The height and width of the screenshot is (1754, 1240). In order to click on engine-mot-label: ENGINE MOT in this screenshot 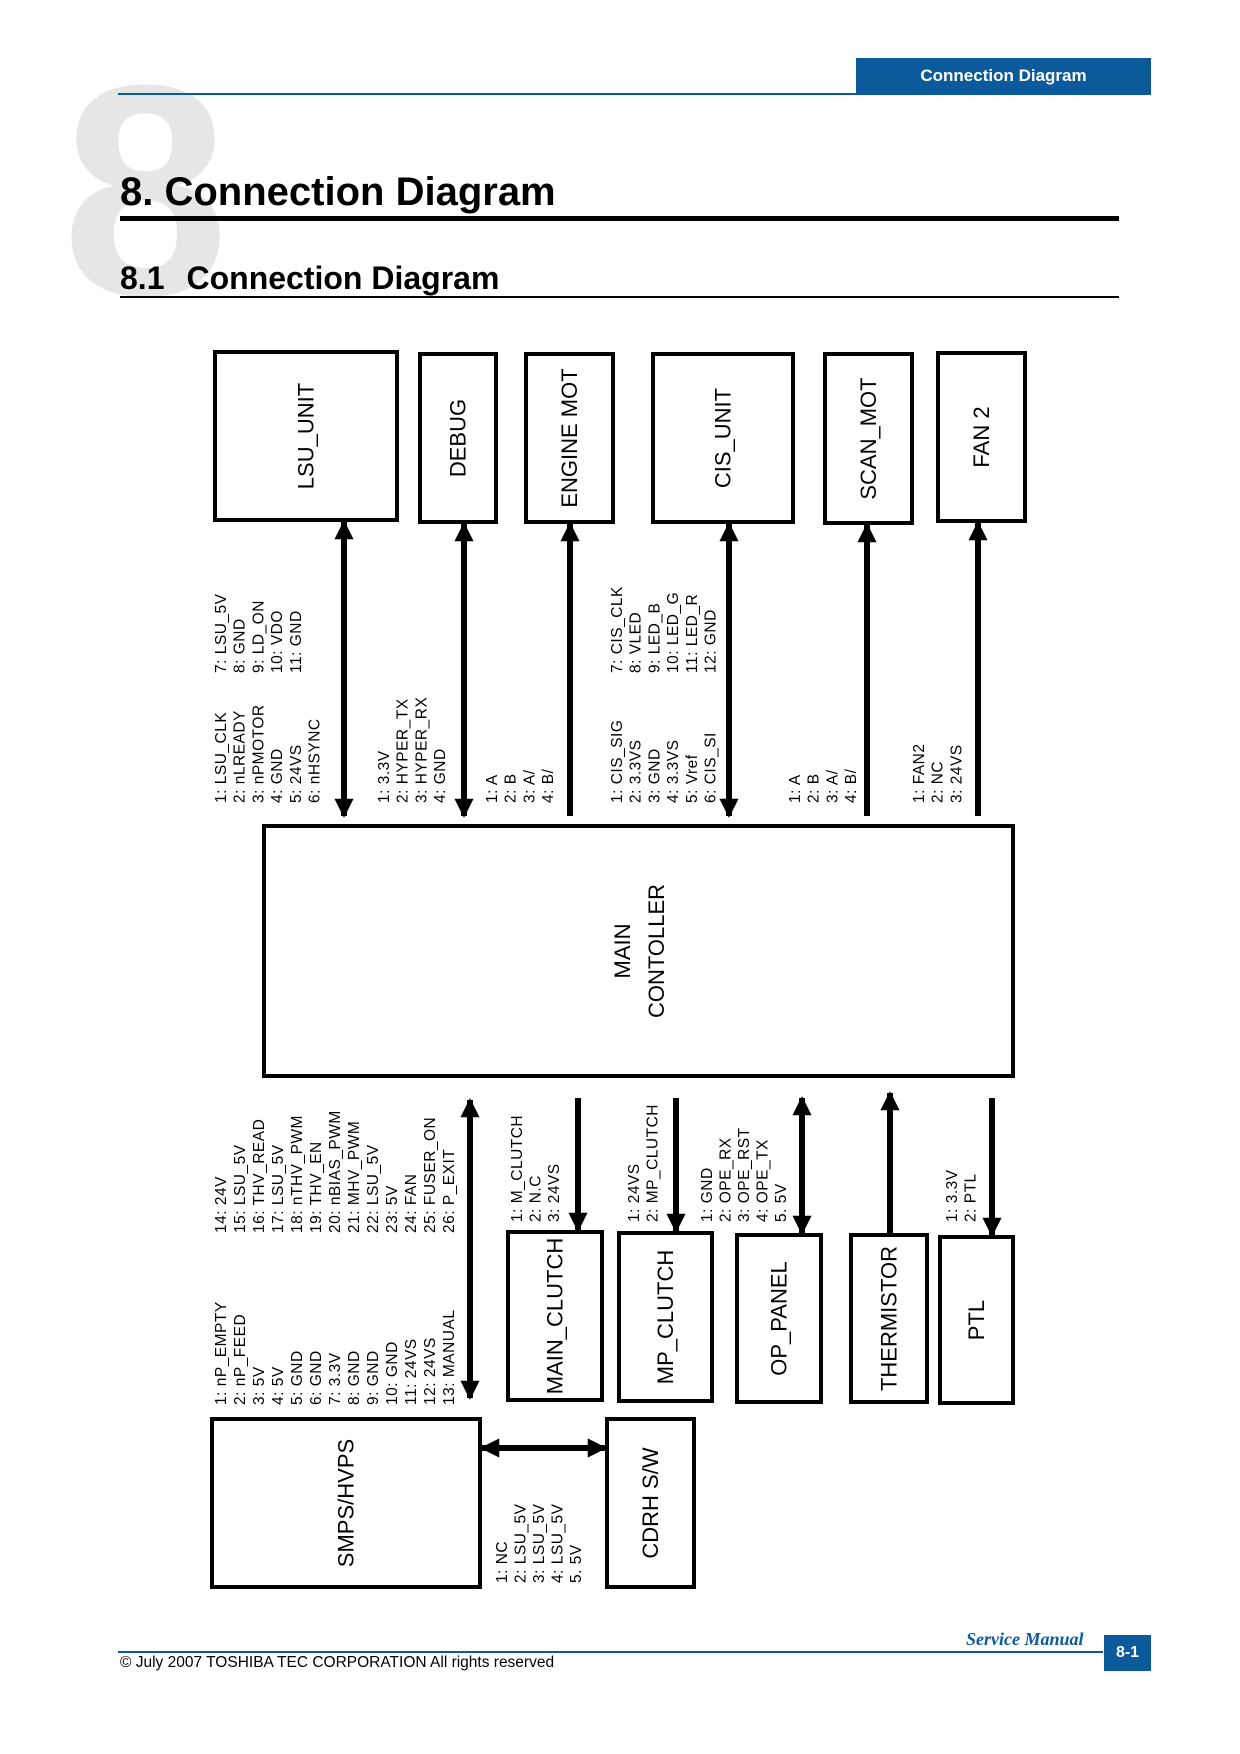, I will do `click(569, 437)`.